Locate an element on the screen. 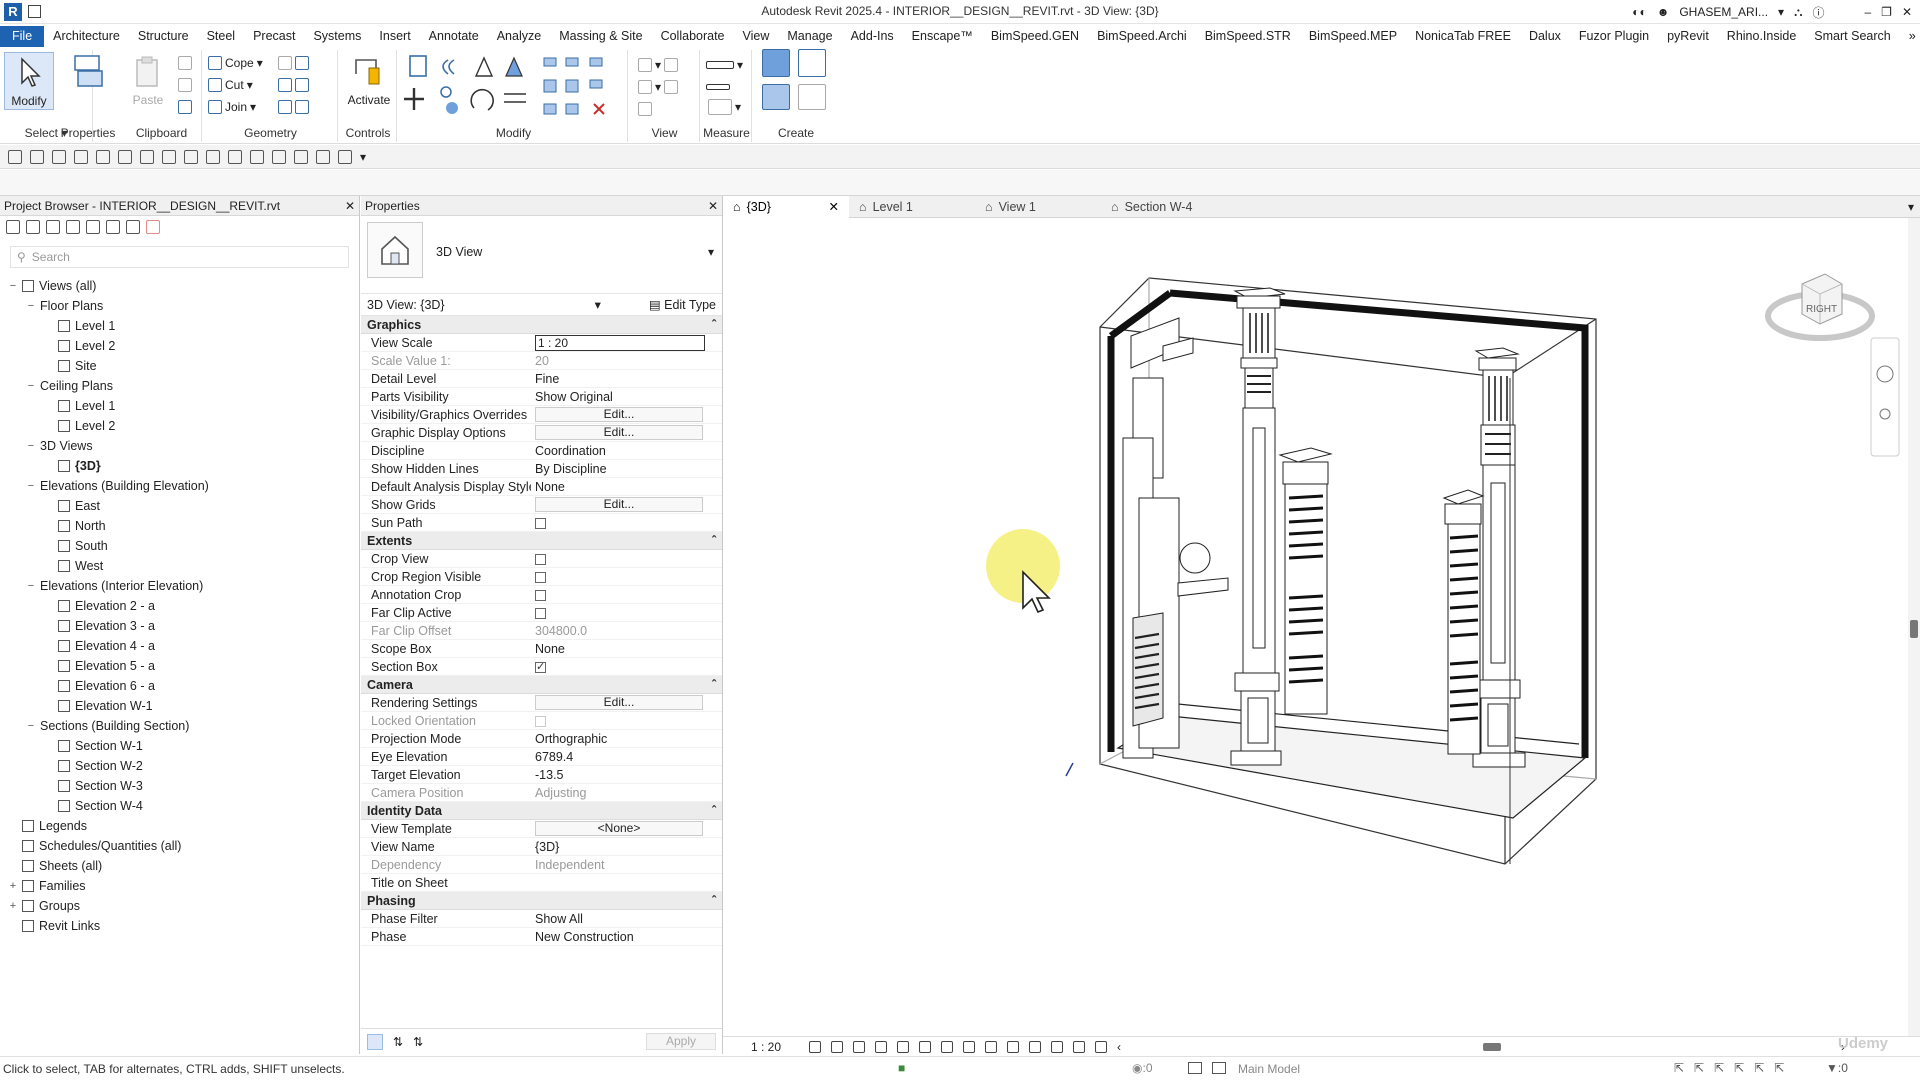 The width and height of the screenshot is (1920, 1080). unlocked-3d-icon is located at coordinates (969, 1046).